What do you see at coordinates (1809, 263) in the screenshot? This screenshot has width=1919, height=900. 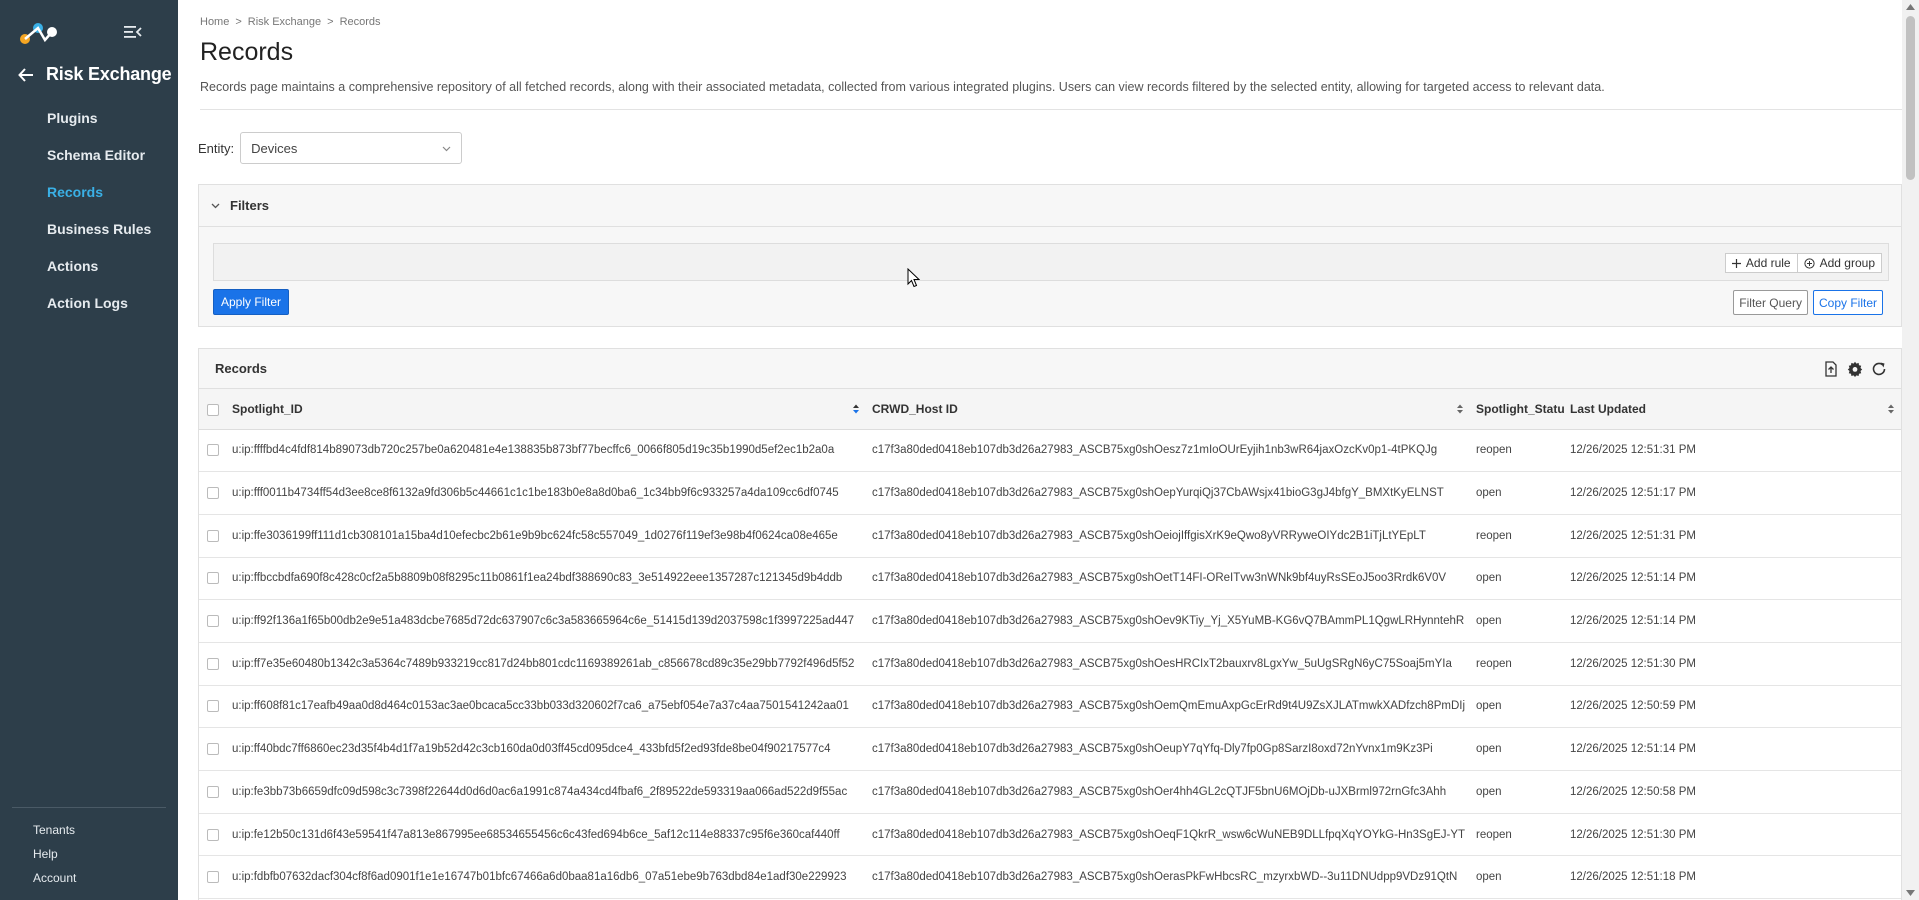 I see `plus-circle-icon` at bounding box center [1809, 263].